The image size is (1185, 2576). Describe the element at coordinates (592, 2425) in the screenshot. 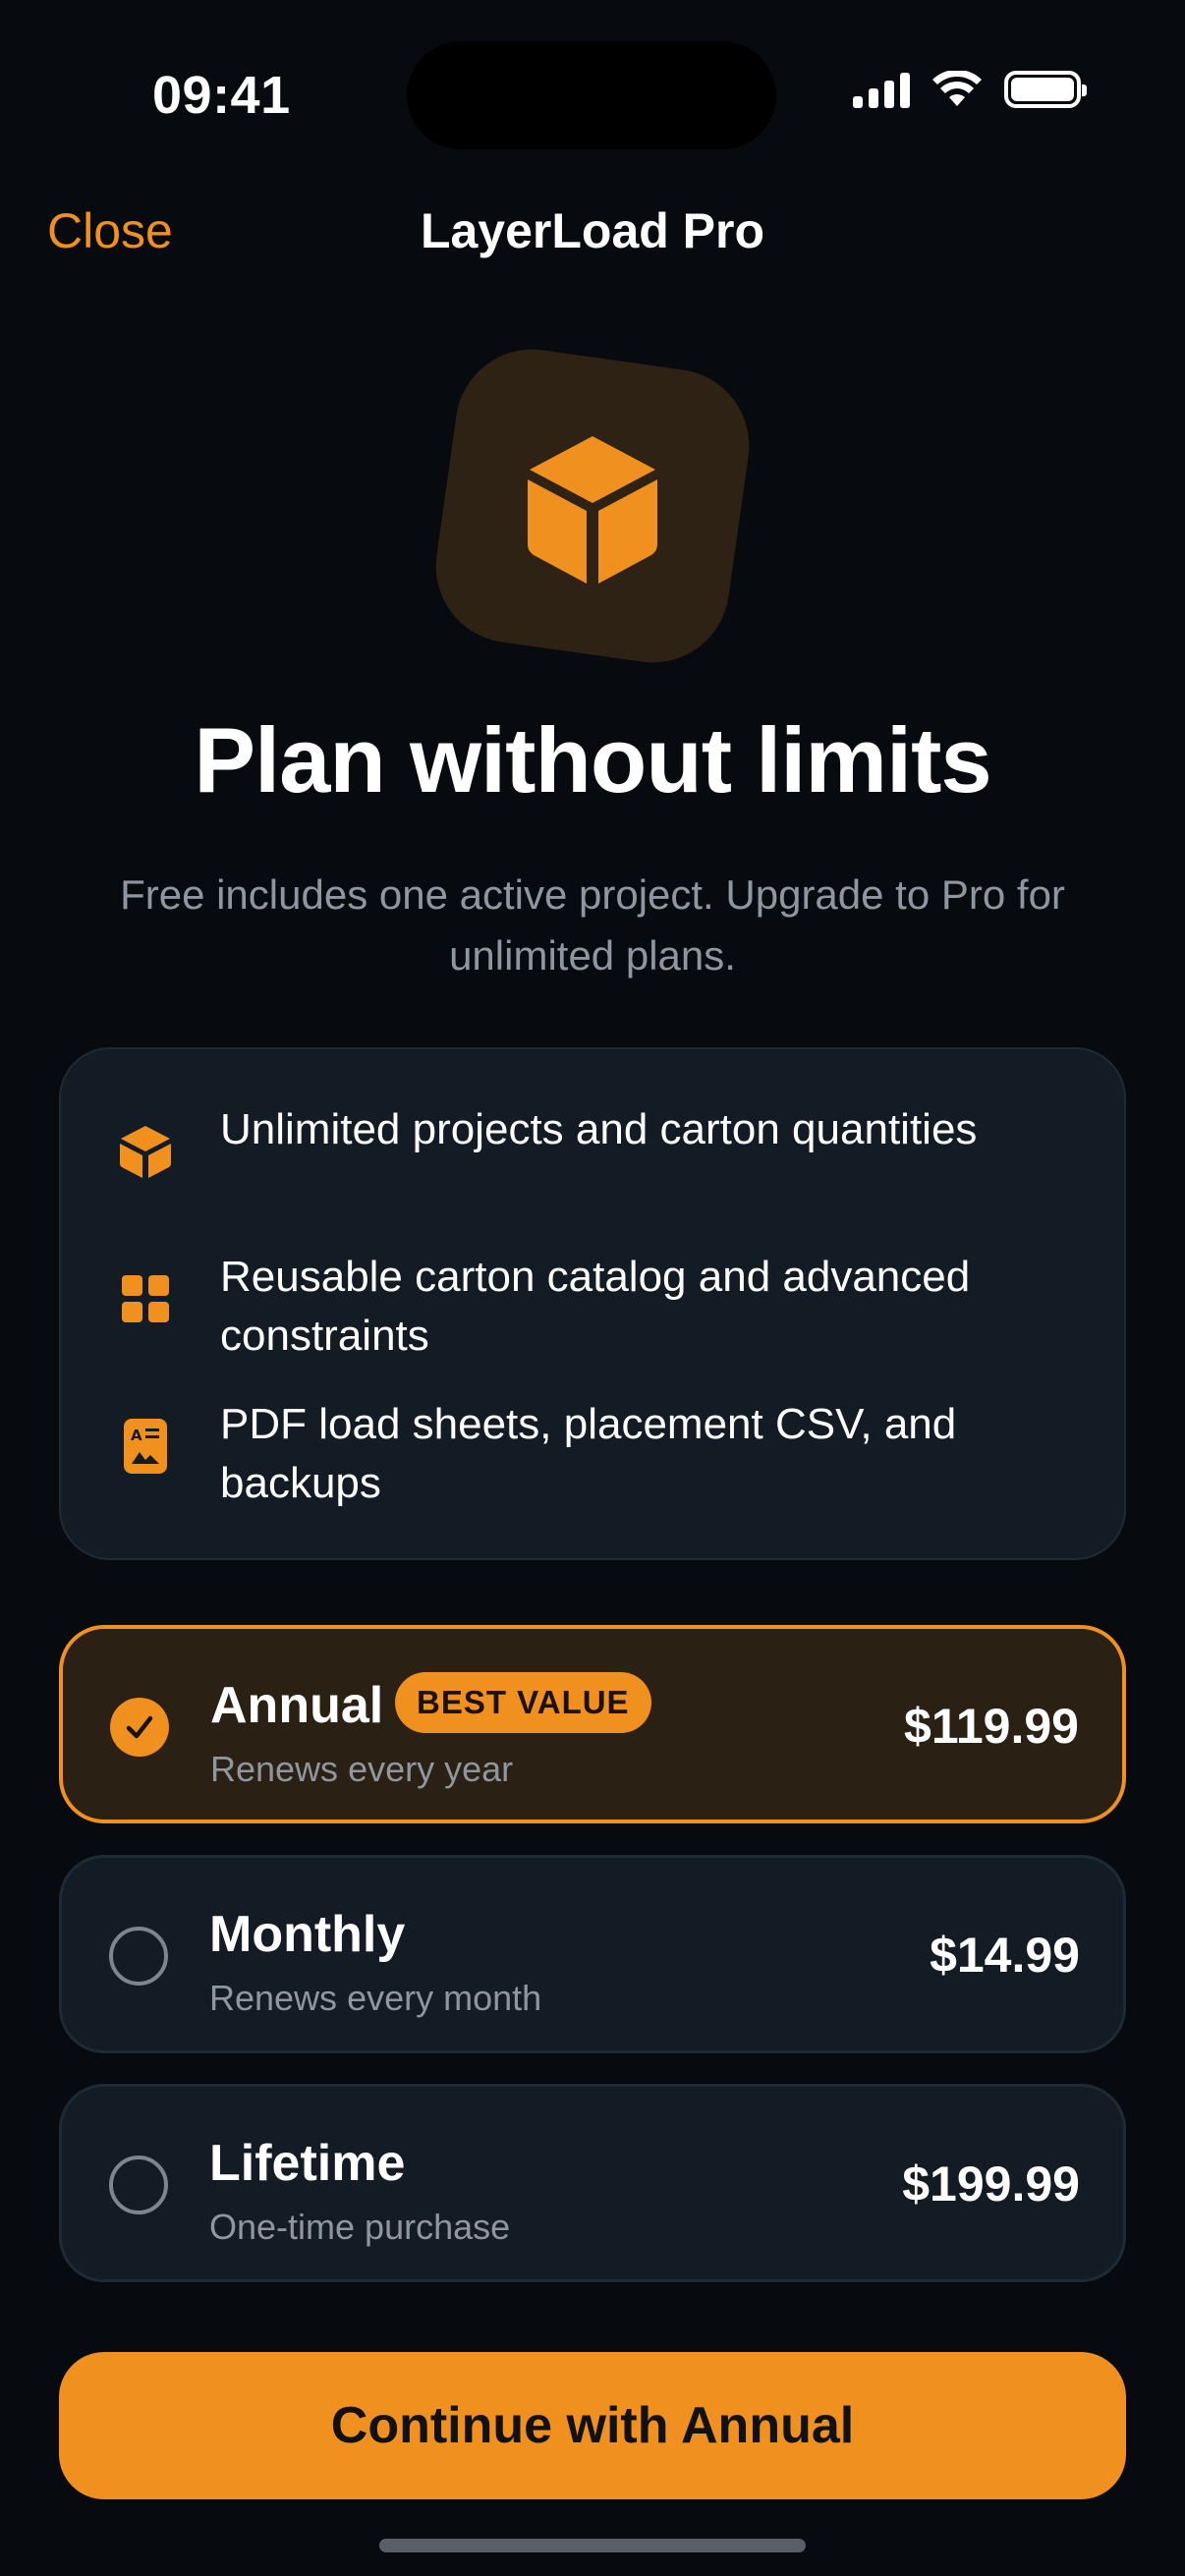

I see `continue-button: Continue with Annual` at that location.